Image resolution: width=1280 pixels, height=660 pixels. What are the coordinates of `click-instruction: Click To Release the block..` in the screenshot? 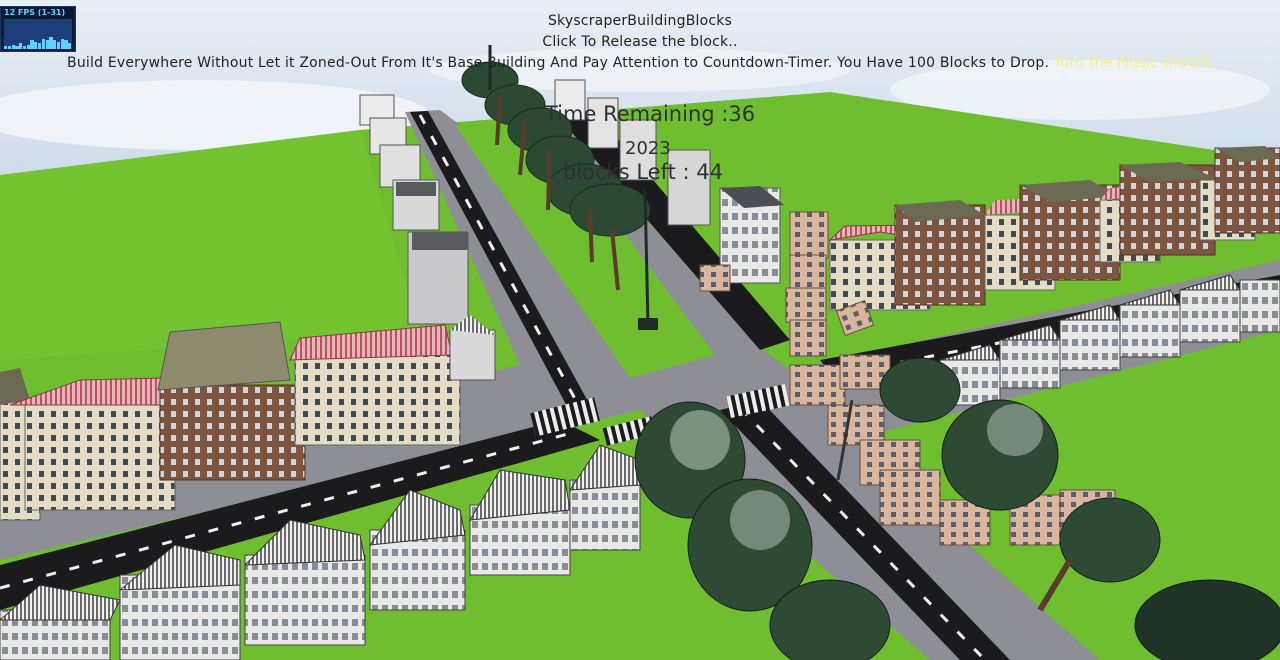 It's located at (640, 42).